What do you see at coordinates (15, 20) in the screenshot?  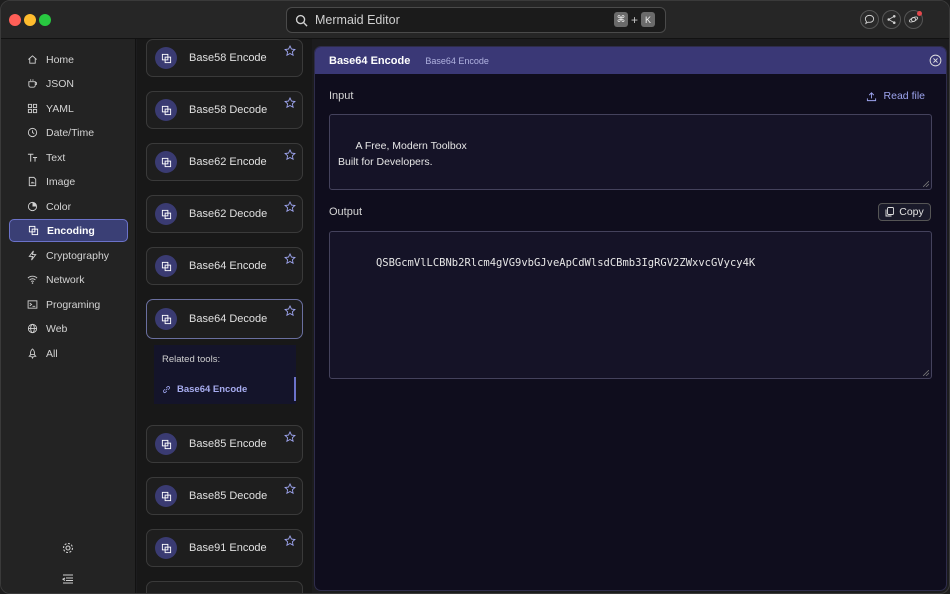 I see `close-window-button` at bounding box center [15, 20].